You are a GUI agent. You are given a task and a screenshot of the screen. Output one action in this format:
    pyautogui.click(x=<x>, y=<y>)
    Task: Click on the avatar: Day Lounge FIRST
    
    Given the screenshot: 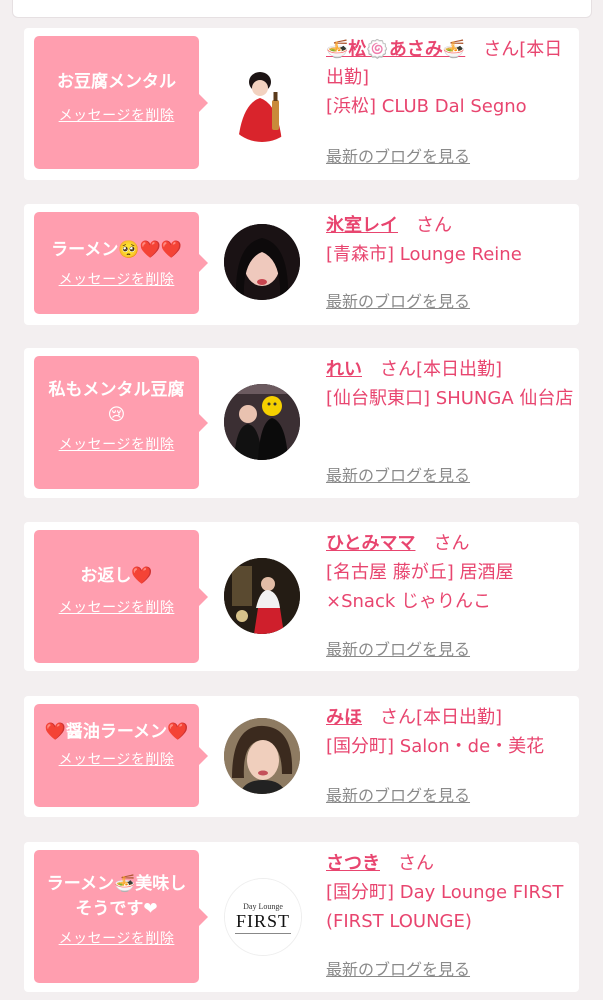 What is the action you would take?
    pyautogui.click(x=263, y=917)
    